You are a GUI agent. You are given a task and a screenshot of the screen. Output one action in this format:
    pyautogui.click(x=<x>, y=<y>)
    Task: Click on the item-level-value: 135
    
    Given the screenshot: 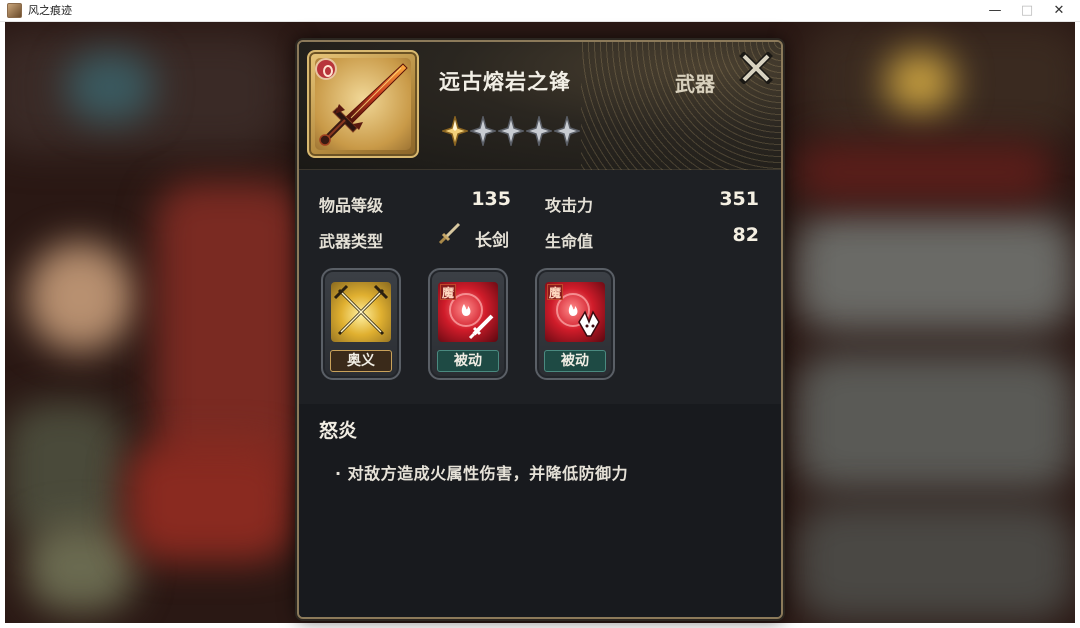 What is the action you would take?
    pyautogui.click(x=491, y=199)
    